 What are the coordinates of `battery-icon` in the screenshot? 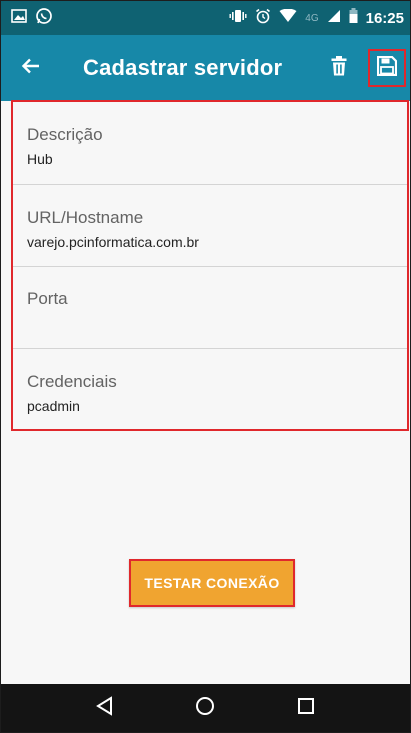 It's located at (353, 18).